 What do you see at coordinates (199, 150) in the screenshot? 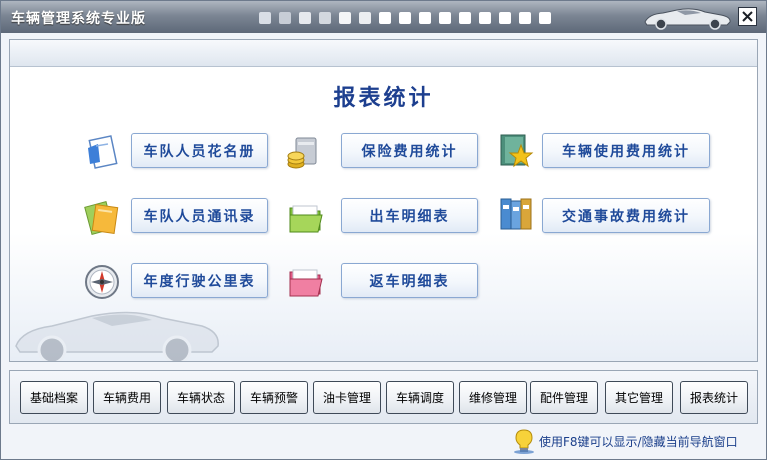
I see `report-roster-button: 车队人员花名册` at bounding box center [199, 150].